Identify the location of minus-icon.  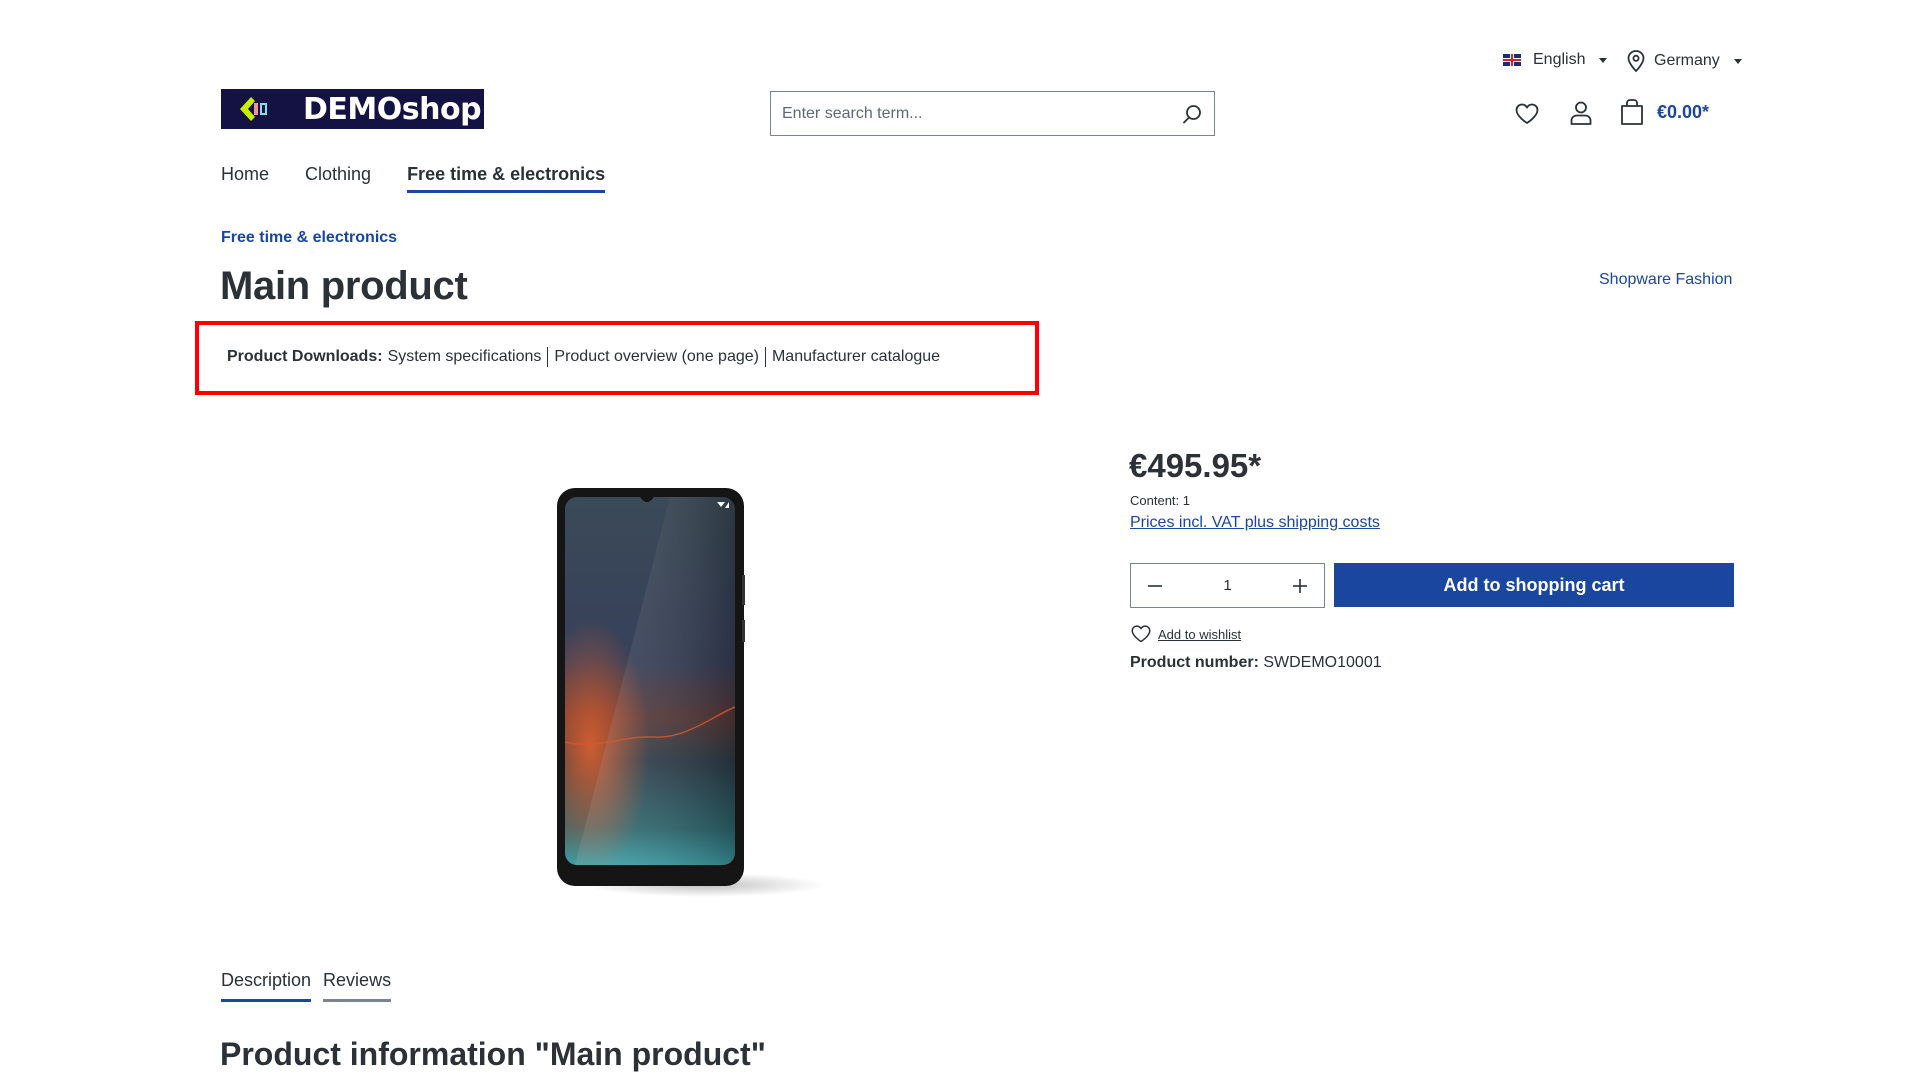
(1155, 585).